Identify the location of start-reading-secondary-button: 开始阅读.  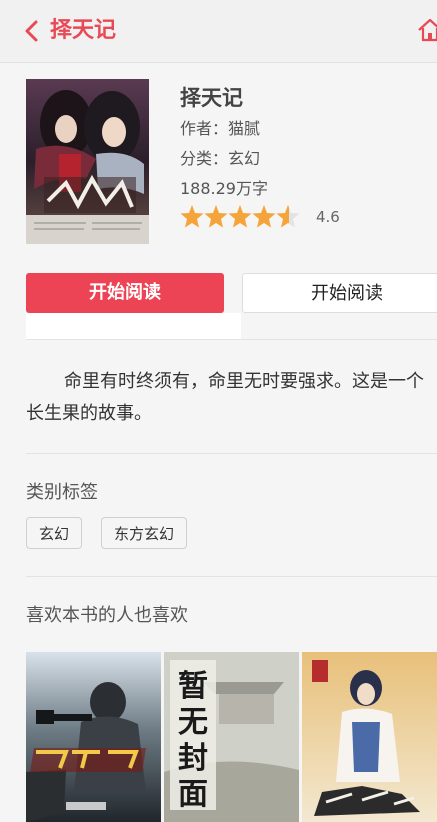
(339, 293).